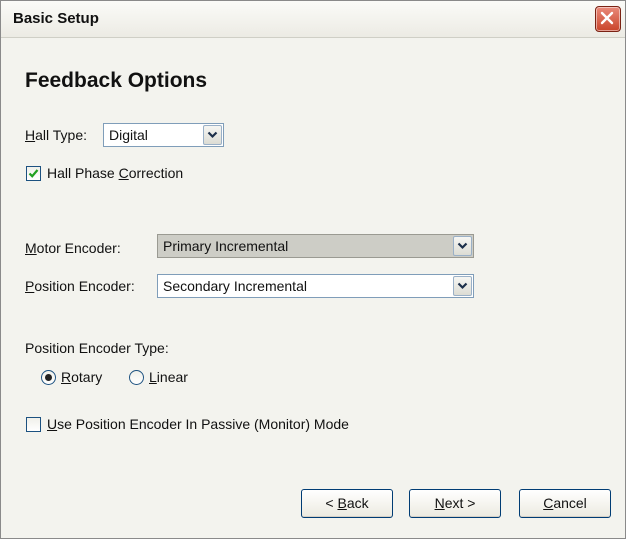  I want to click on linear-radio-label: Linear, so click(168, 377).